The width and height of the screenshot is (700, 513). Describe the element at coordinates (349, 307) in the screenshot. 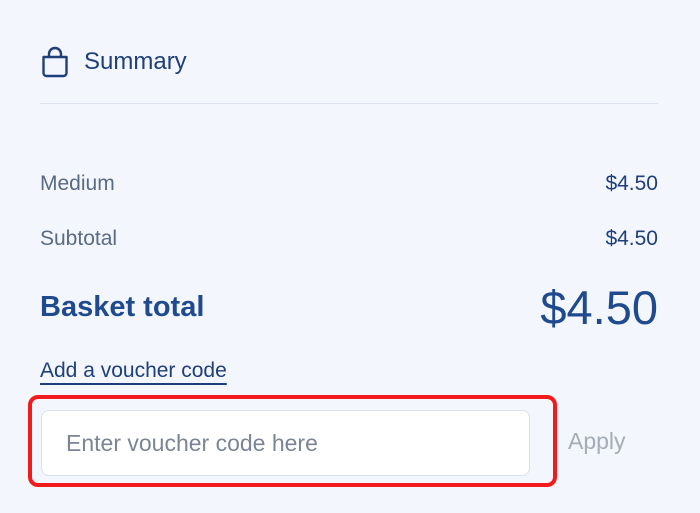

I see `basket-total-row: Basket total $4.50` at that location.